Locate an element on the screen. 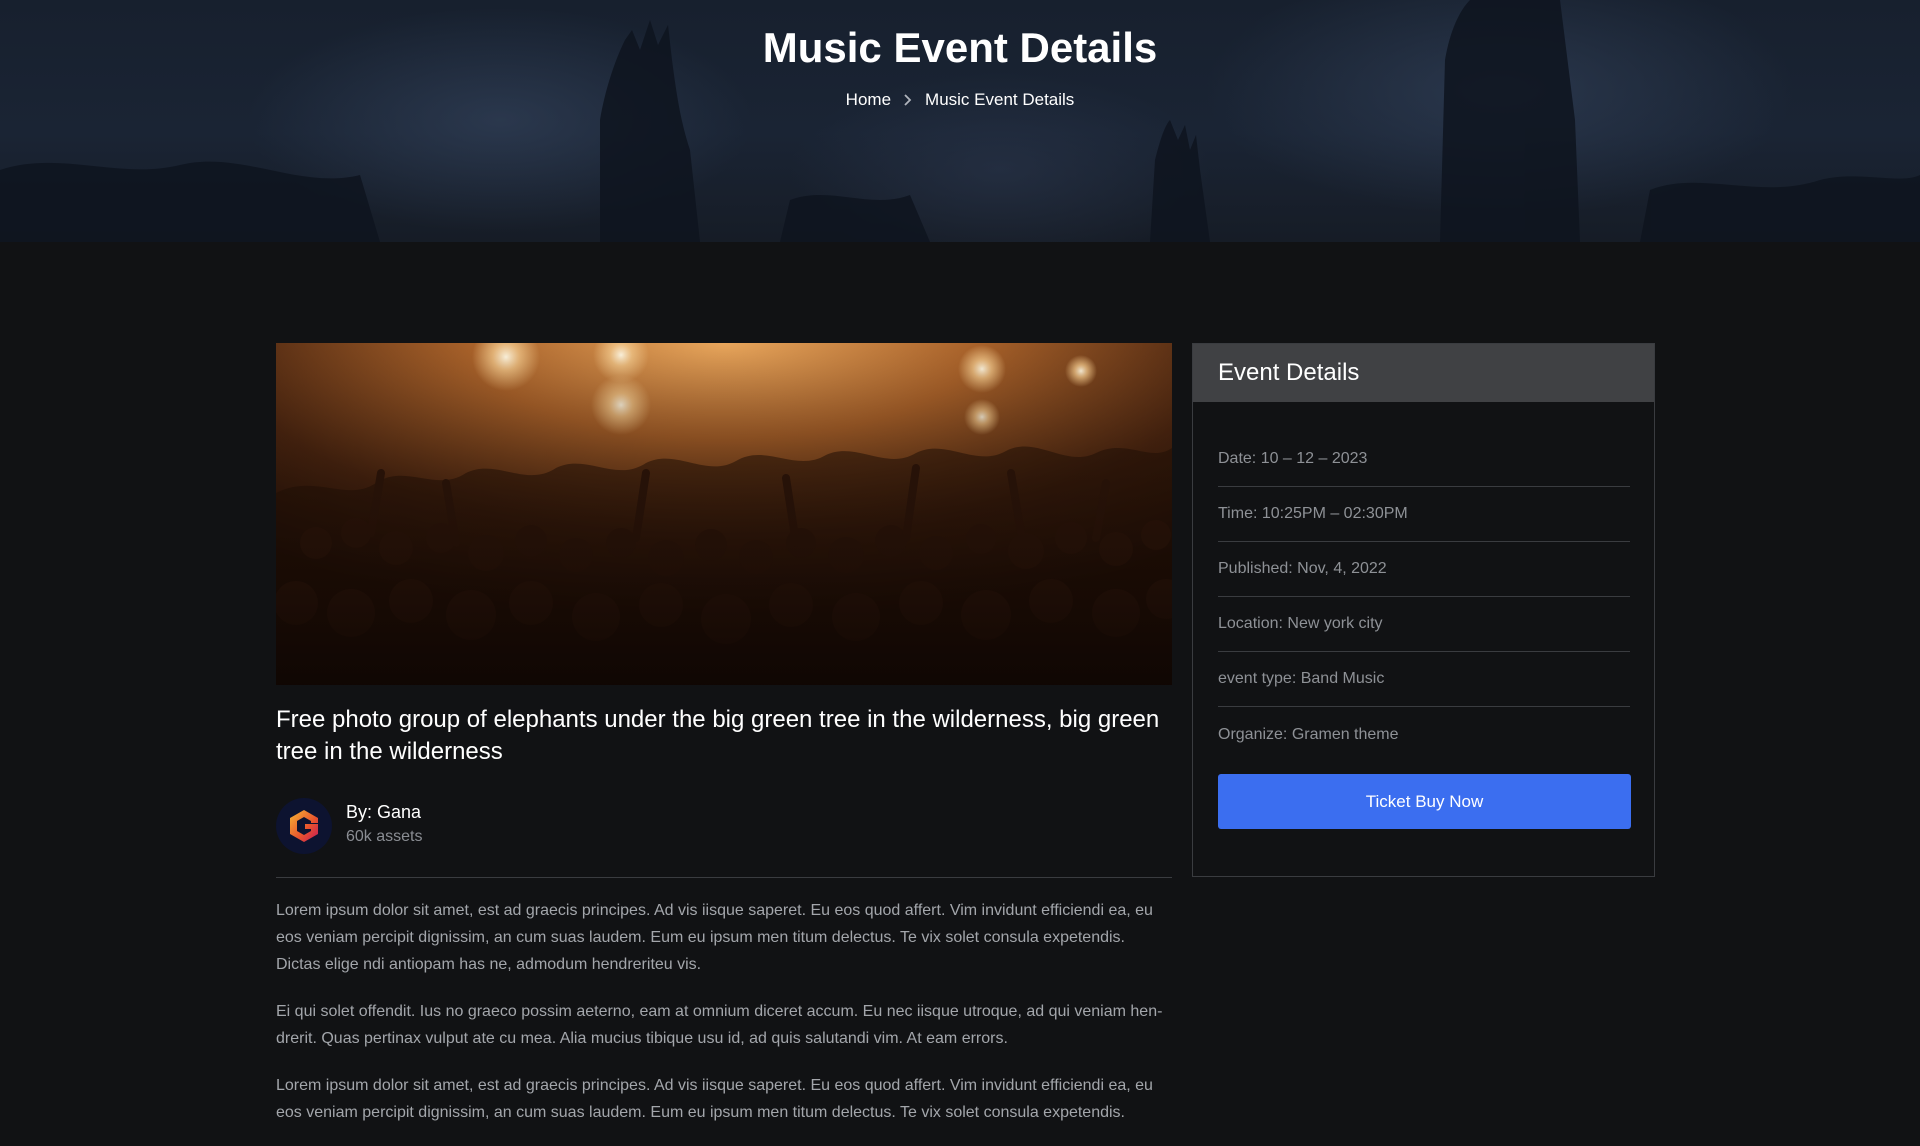  breadcrumb-home-link: Home is located at coordinates (868, 100).